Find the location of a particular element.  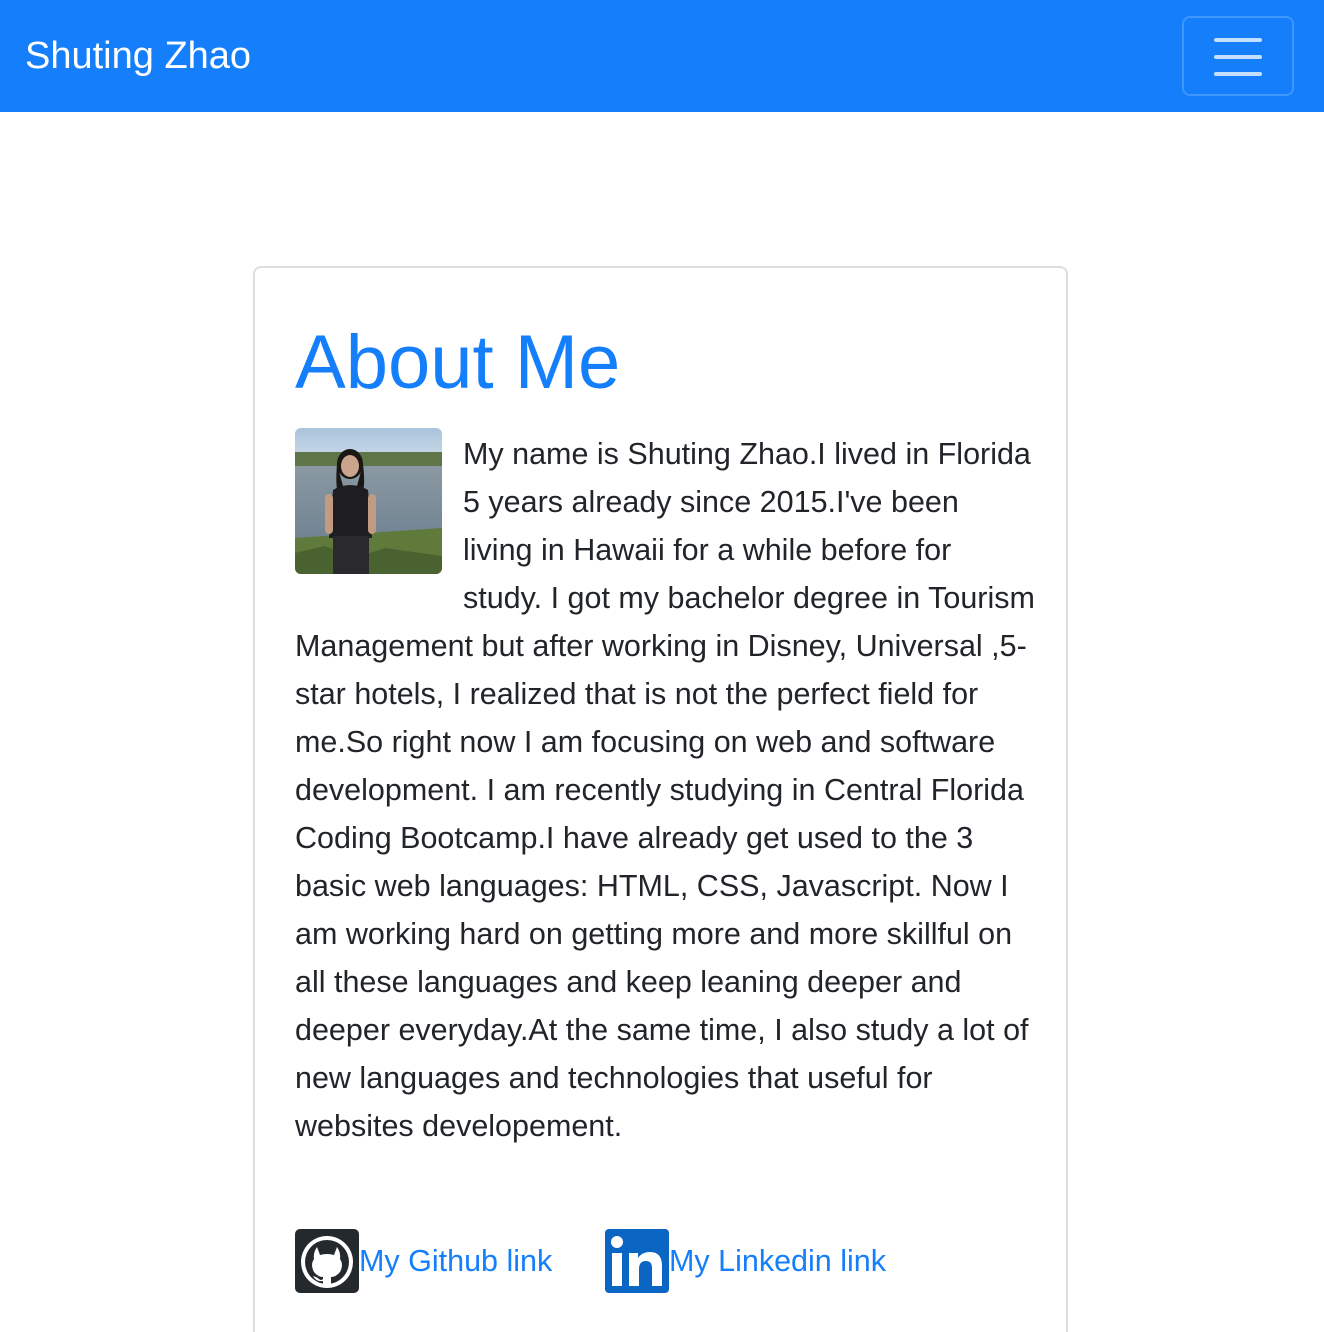

navbar-toggle-button is located at coordinates (1238, 56).